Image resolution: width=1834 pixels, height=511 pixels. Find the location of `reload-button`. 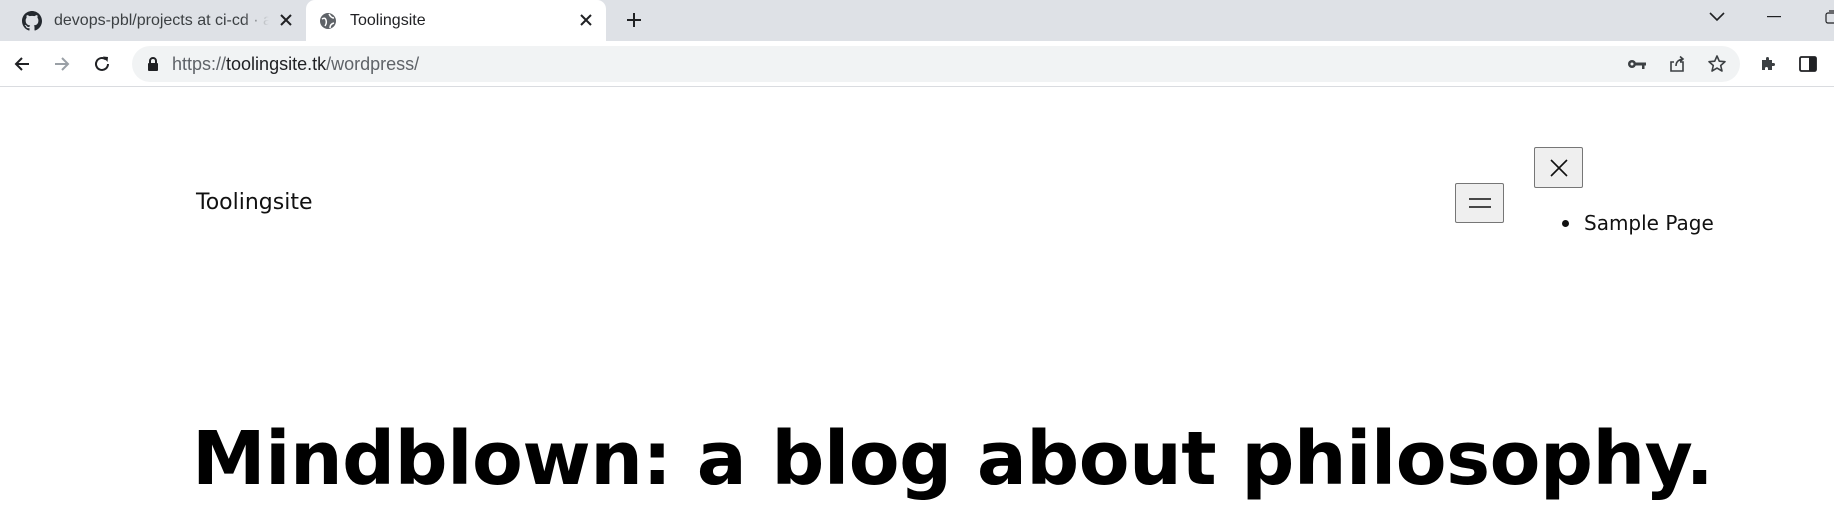

reload-button is located at coordinates (102, 64).